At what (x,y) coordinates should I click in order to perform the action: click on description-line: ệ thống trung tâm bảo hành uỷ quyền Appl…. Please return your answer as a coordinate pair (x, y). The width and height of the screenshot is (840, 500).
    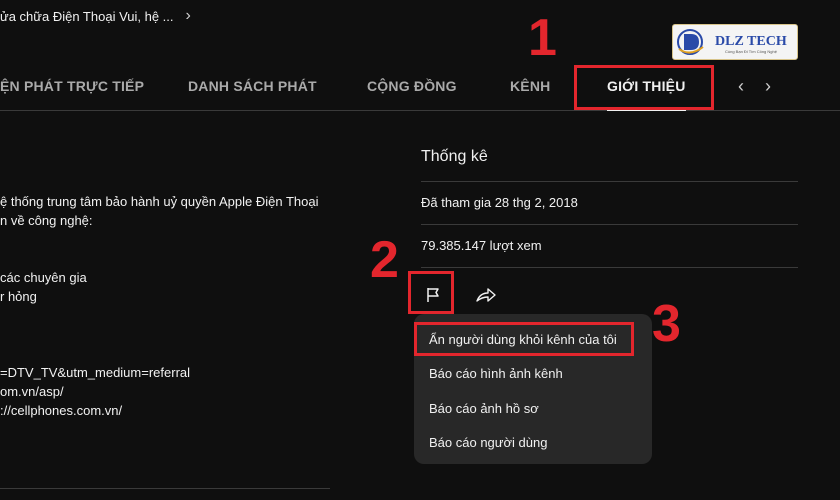
    Looking at the image, I should click on (159, 201).